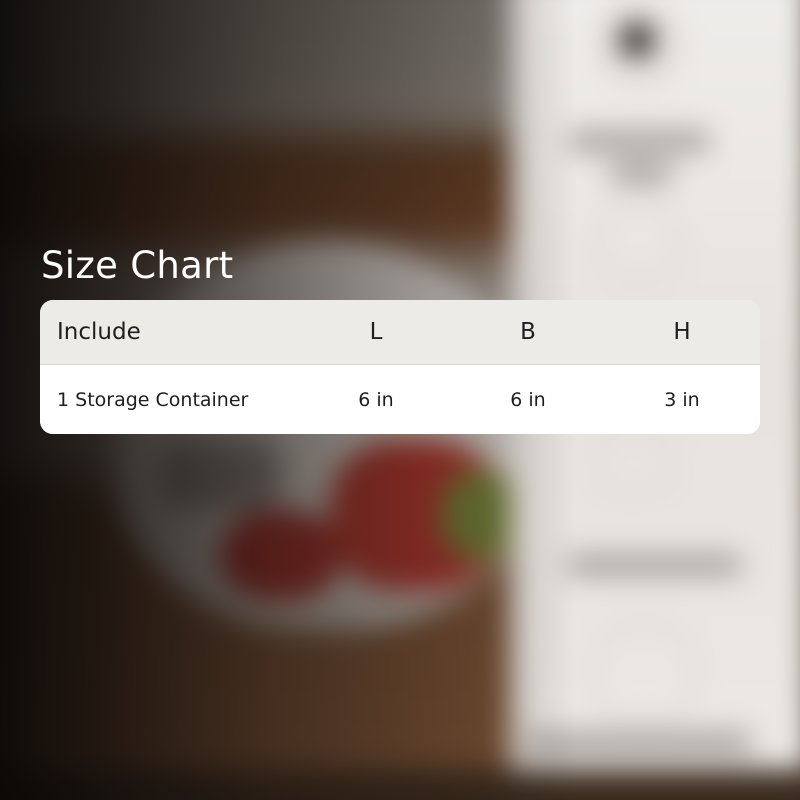  Describe the element at coordinates (376, 332) in the screenshot. I see `column-header-length: L` at that location.